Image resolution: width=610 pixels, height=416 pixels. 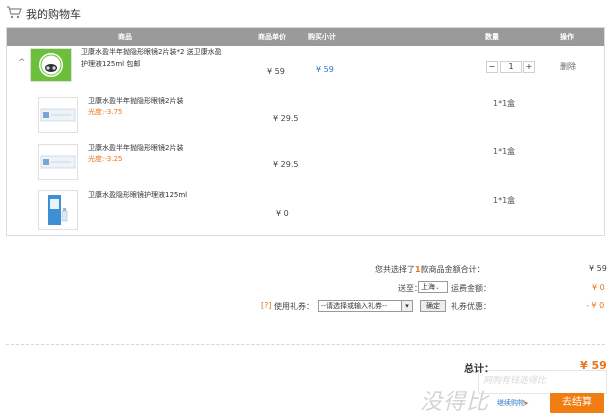 What do you see at coordinates (568, 66) in the screenshot?
I see `delete-button: 删除` at bounding box center [568, 66].